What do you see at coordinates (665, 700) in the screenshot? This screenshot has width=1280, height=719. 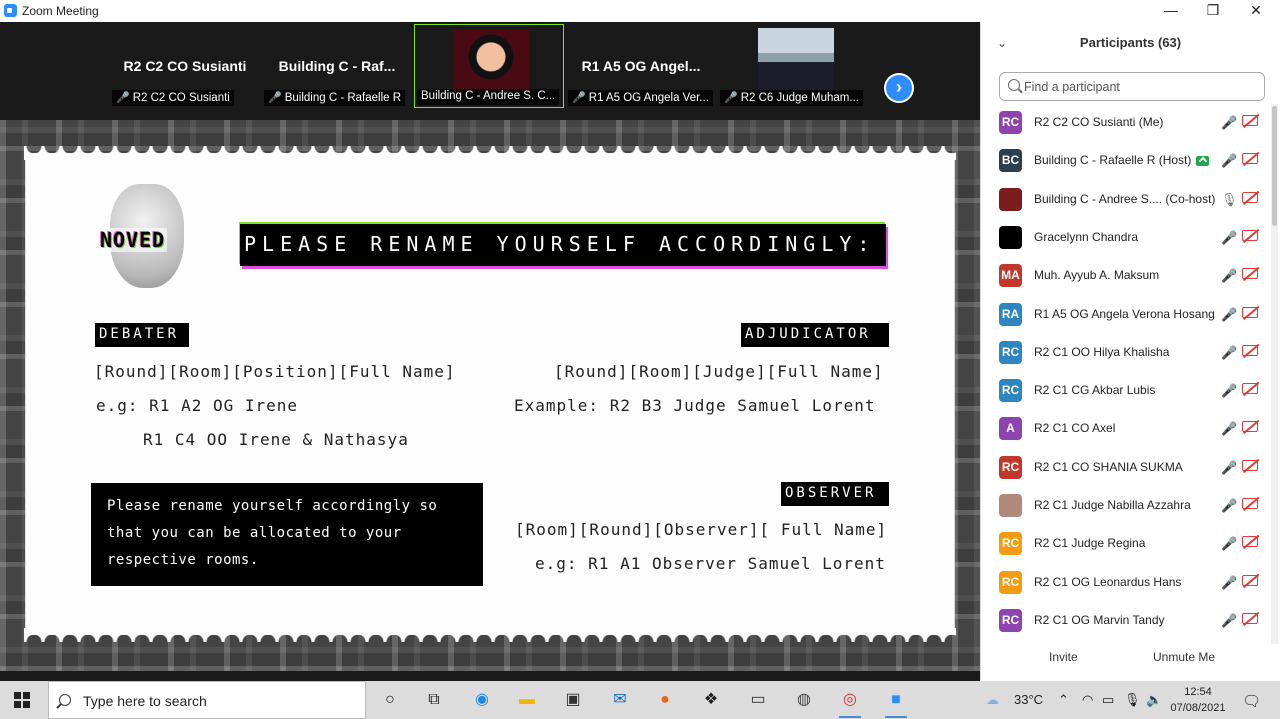 I see `firefox-icon: ●` at bounding box center [665, 700].